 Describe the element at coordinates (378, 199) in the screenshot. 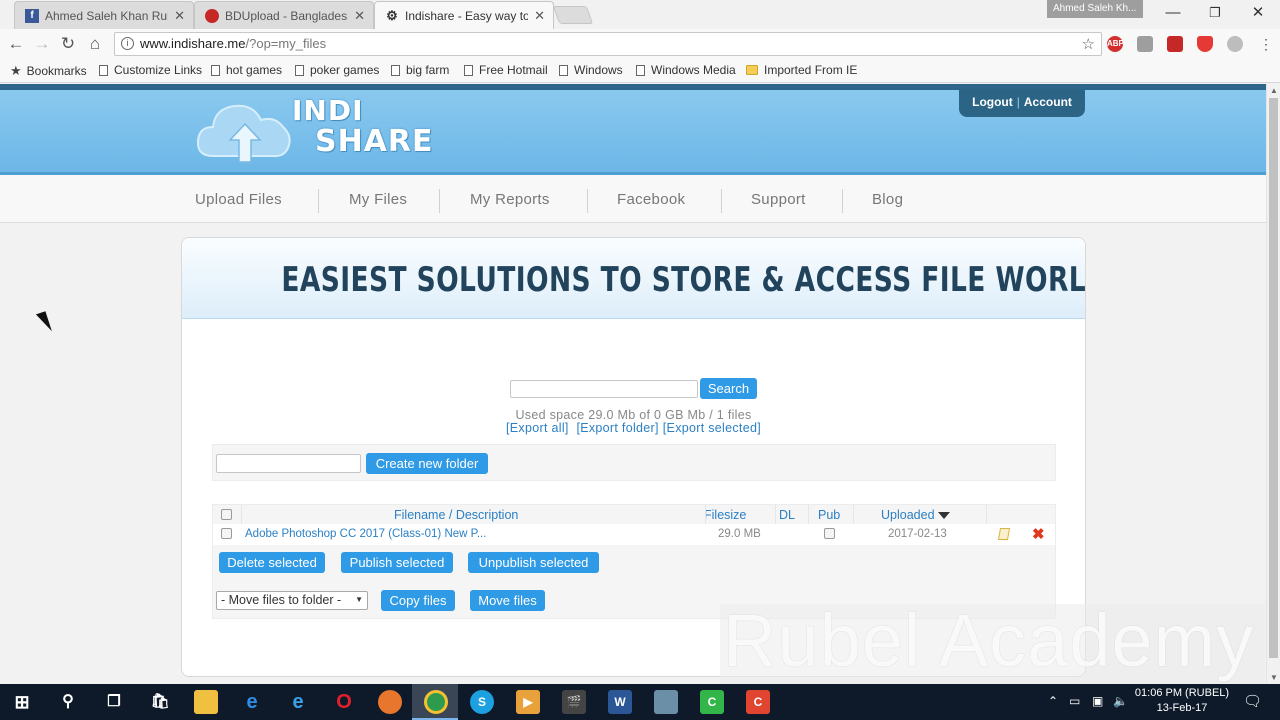

I see `nav-my-files: My Files` at that location.